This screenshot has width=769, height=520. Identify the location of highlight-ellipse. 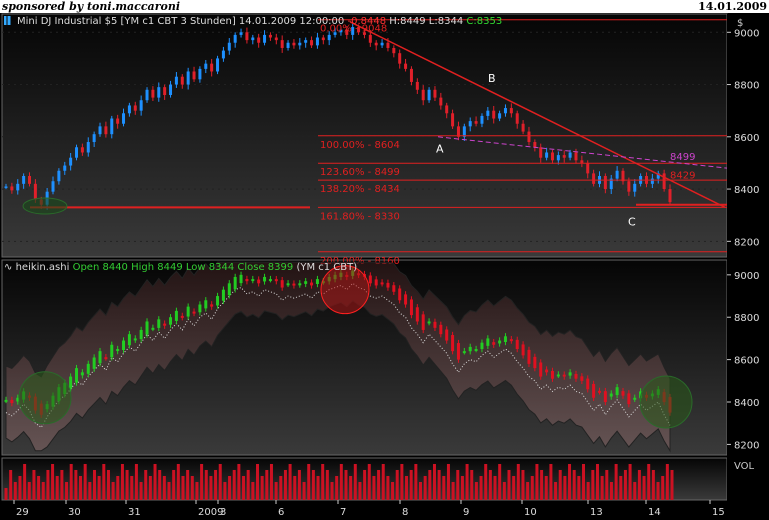
(45, 206).